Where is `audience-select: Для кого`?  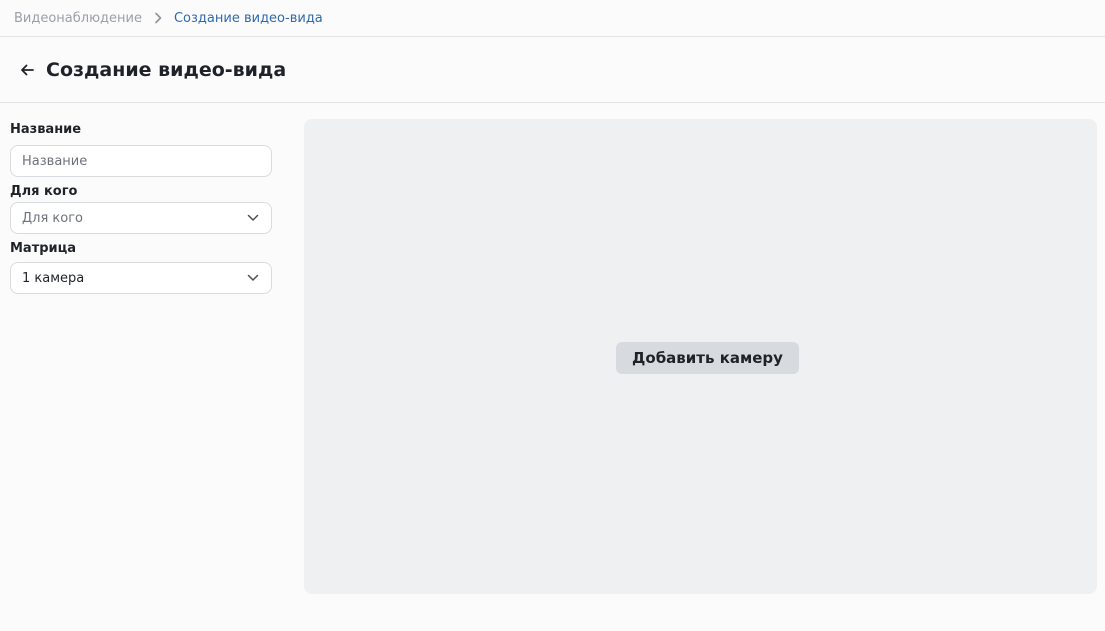
audience-select: Для кого is located at coordinates (141, 218).